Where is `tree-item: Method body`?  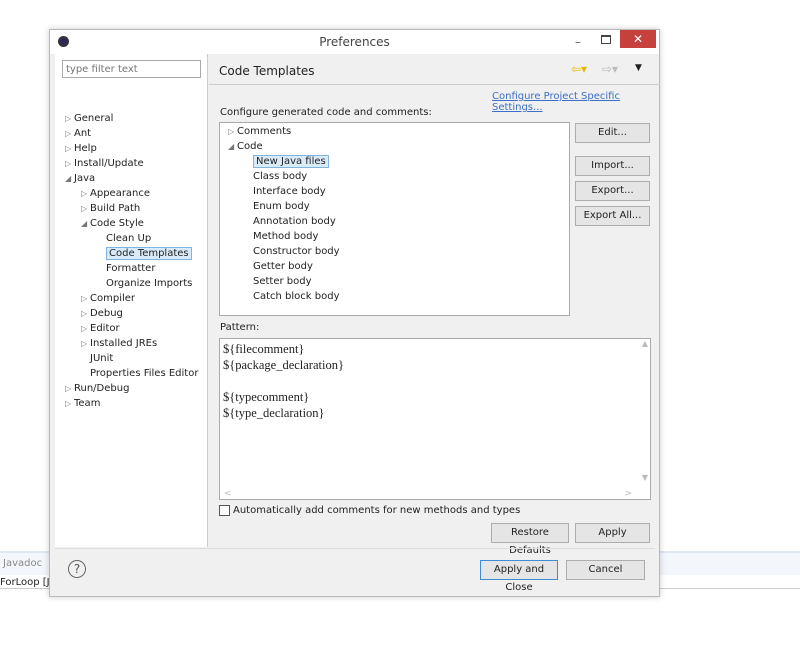 tree-item: Method body is located at coordinates (281, 236).